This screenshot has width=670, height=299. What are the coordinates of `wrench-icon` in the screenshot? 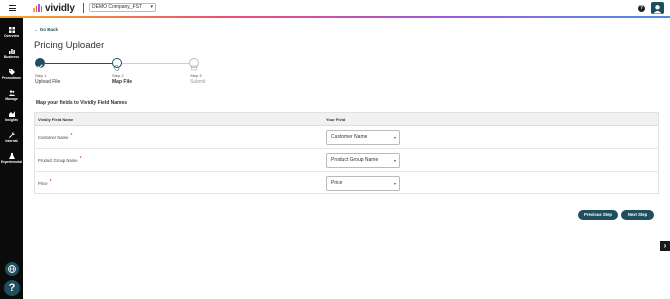 It's located at (11, 135).